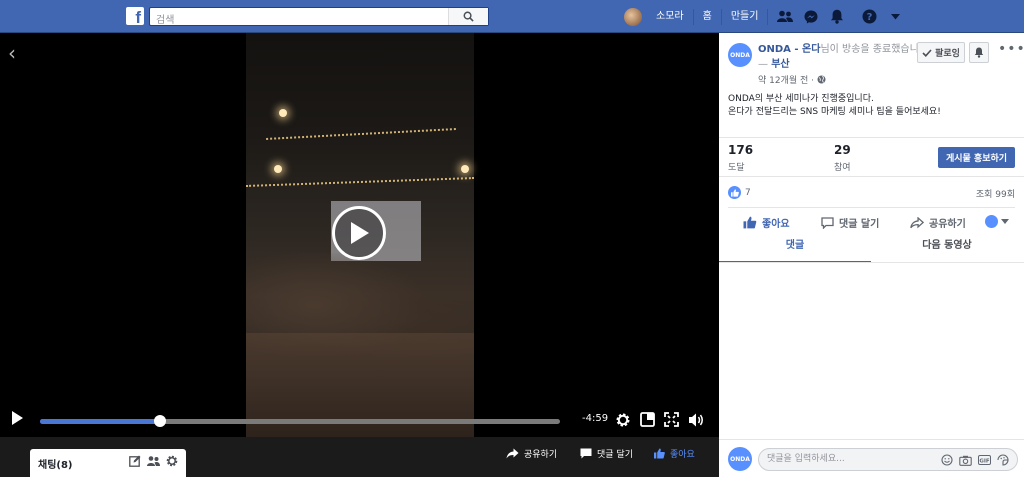 The width and height of the screenshot is (1024, 477). Describe the element at coordinates (512, 16) in the screenshot. I see `top-navigation-bar: f 소모라 홈 만들기 ?` at that location.